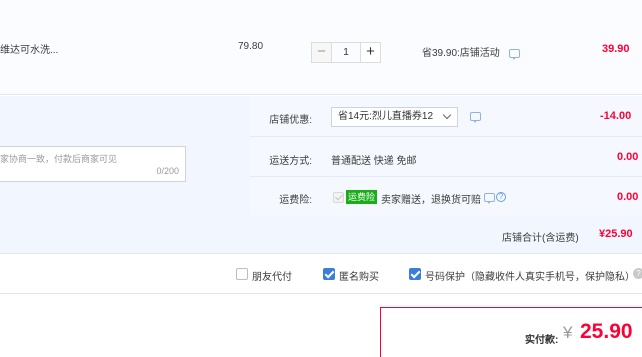 This screenshot has width=642, height=357. I want to click on insurance-description: 卖家赠送，退换货可赔, so click(431, 200).